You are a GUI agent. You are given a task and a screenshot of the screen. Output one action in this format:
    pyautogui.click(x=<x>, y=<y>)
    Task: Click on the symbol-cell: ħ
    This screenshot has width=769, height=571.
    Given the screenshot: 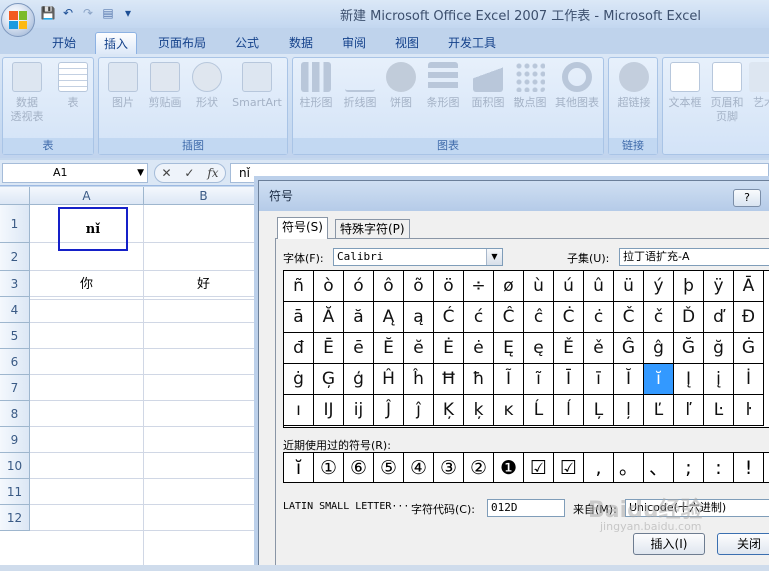 What is the action you would take?
    pyautogui.click(x=479, y=379)
    